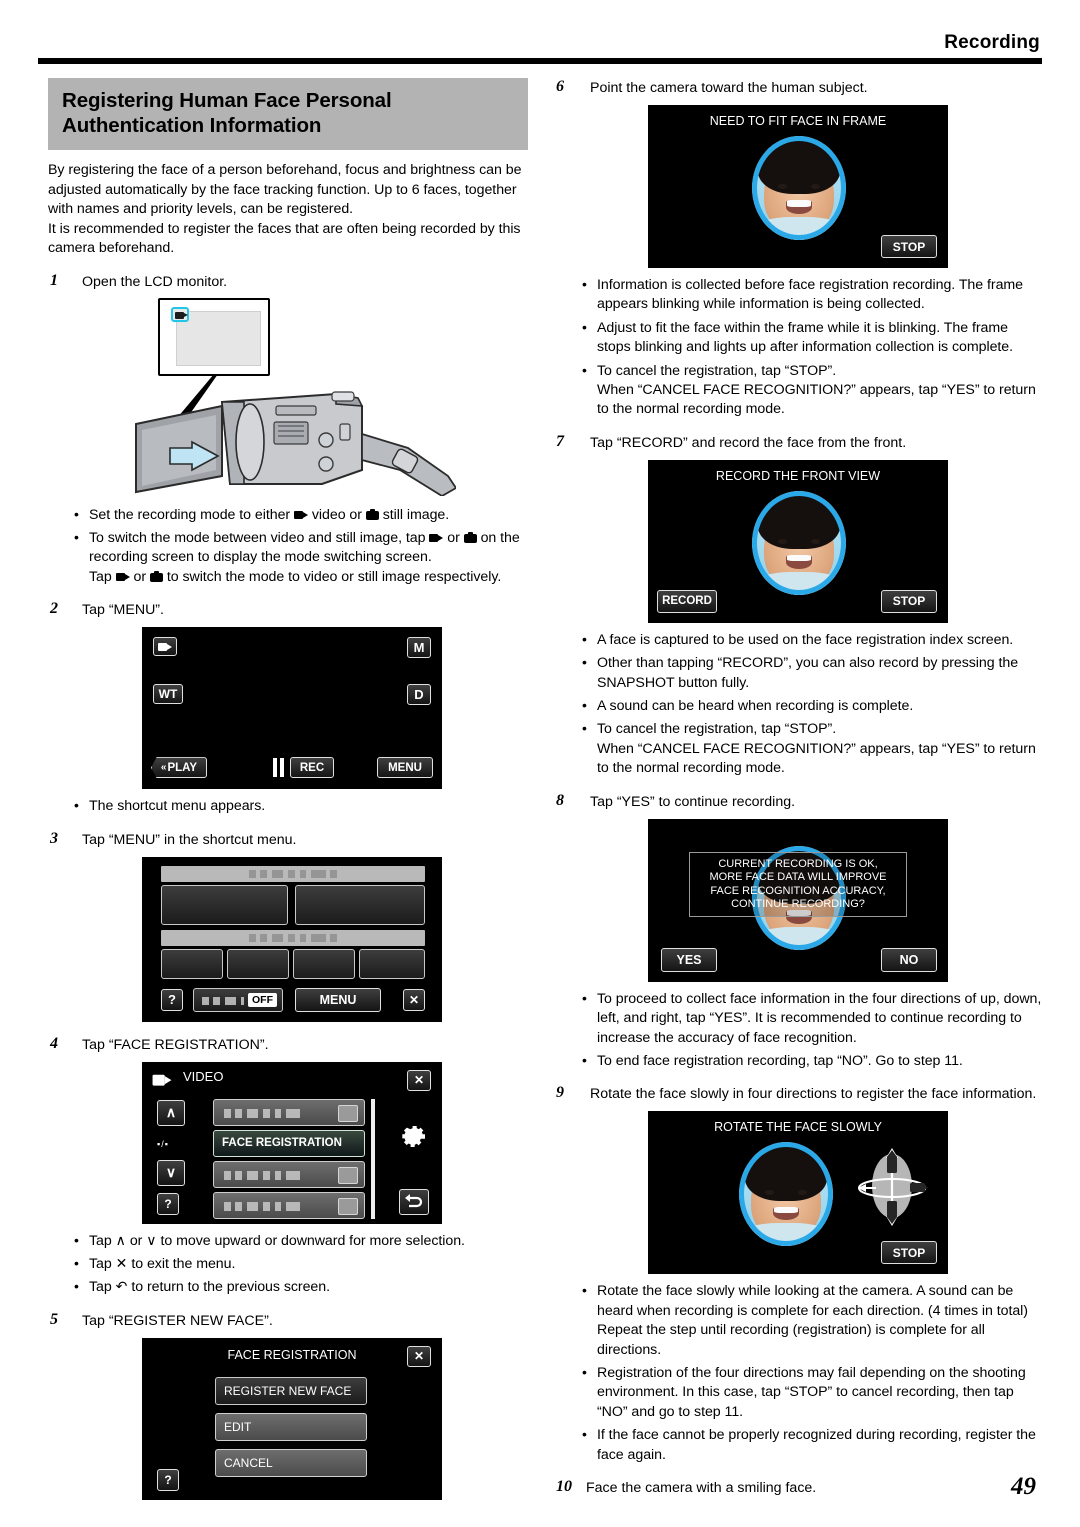  I want to click on screenshot-video-menu-wrap: VIDEO ✕ ∧ ▪/▪ ∨ ? FACE REGISTRATION, so click(292, 1139).